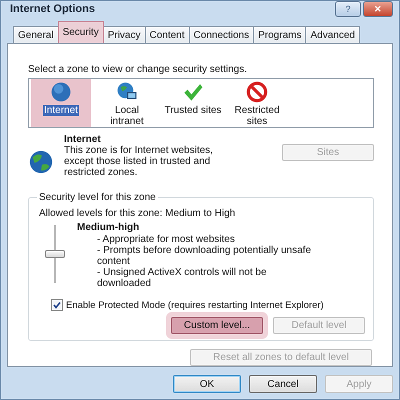  I want to click on zone-item: Restricted sites, so click(257, 103).